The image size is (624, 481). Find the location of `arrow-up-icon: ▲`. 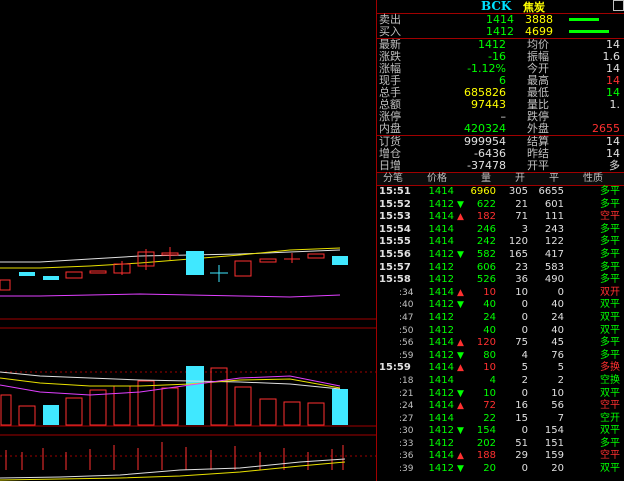

arrow-up-icon: ▲ is located at coordinates (460, 217).